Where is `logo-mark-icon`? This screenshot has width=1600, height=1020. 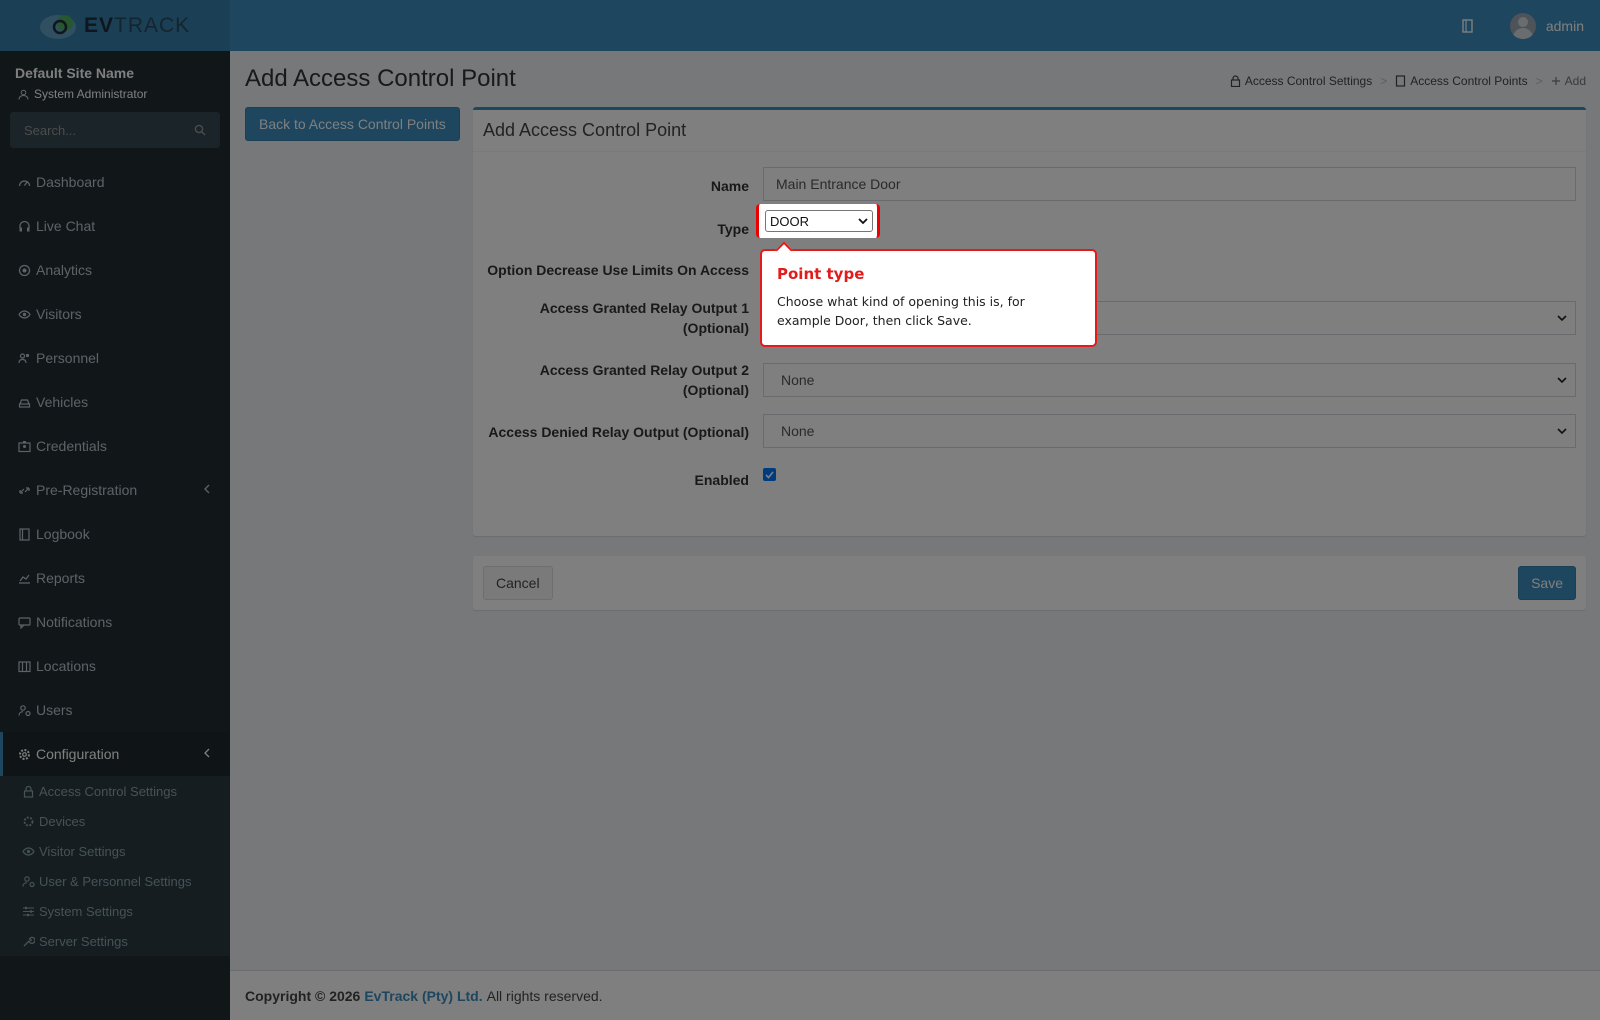
logo-mark-icon is located at coordinates (60, 26).